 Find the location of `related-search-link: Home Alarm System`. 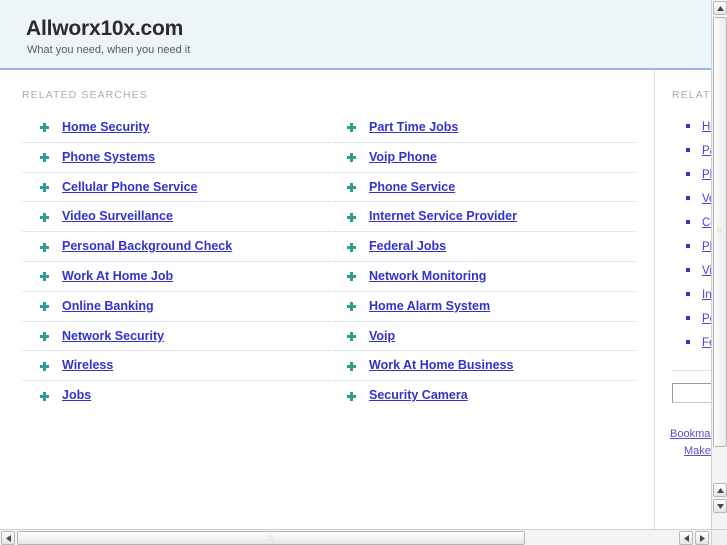

related-search-link: Home Alarm System is located at coordinates (429, 306).